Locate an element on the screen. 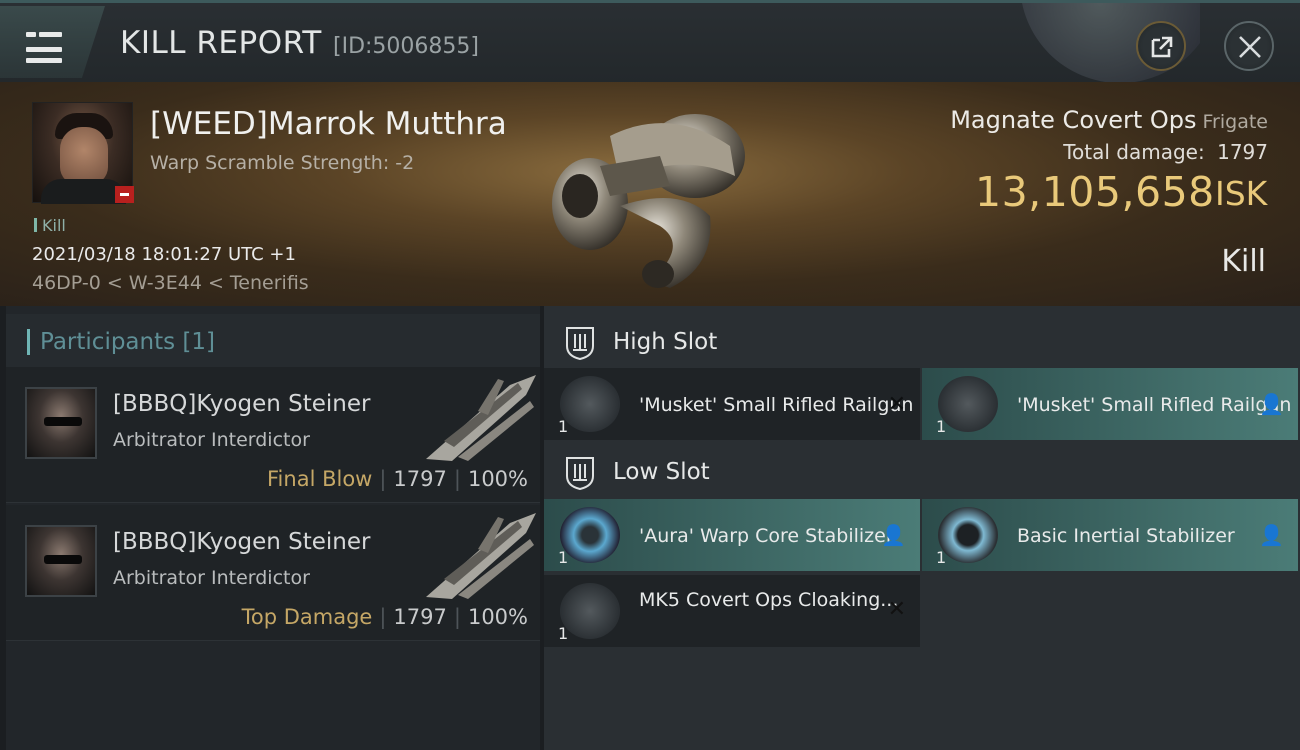 The width and height of the screenshot is (1300, 750). kill-result: Kill is located at coordinates (1243, 261).